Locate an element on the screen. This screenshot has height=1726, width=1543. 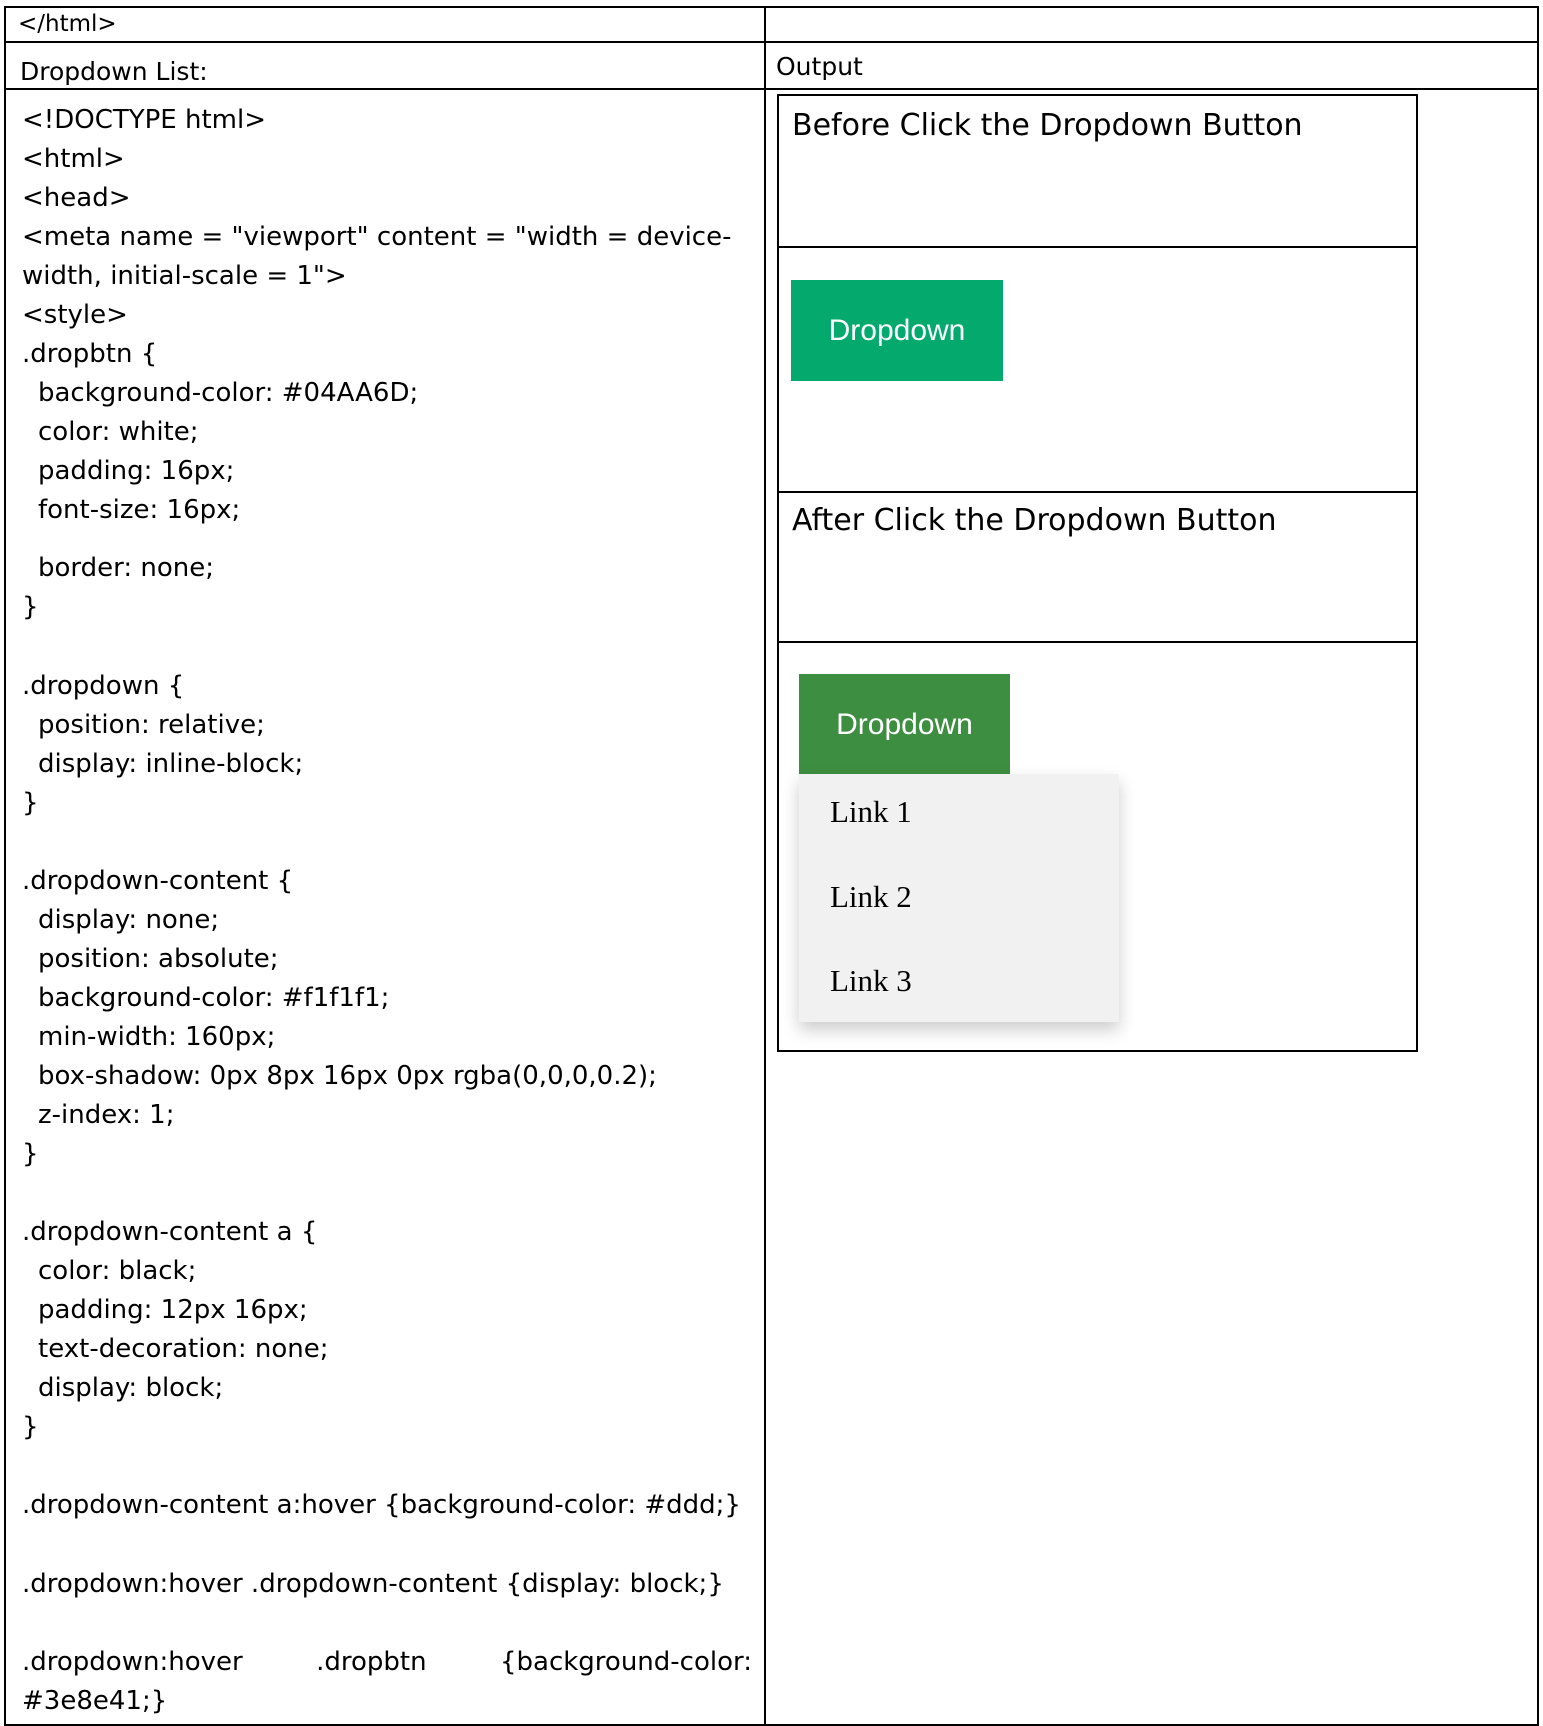
code-line: <style> is located at coordinates (75, 315).